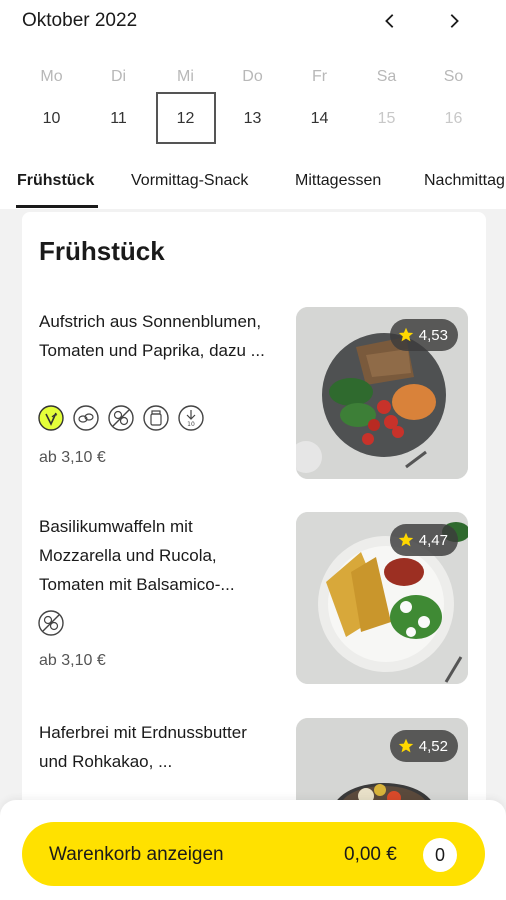  I want to click on rating-badge: 4,53, so click(423, 335).